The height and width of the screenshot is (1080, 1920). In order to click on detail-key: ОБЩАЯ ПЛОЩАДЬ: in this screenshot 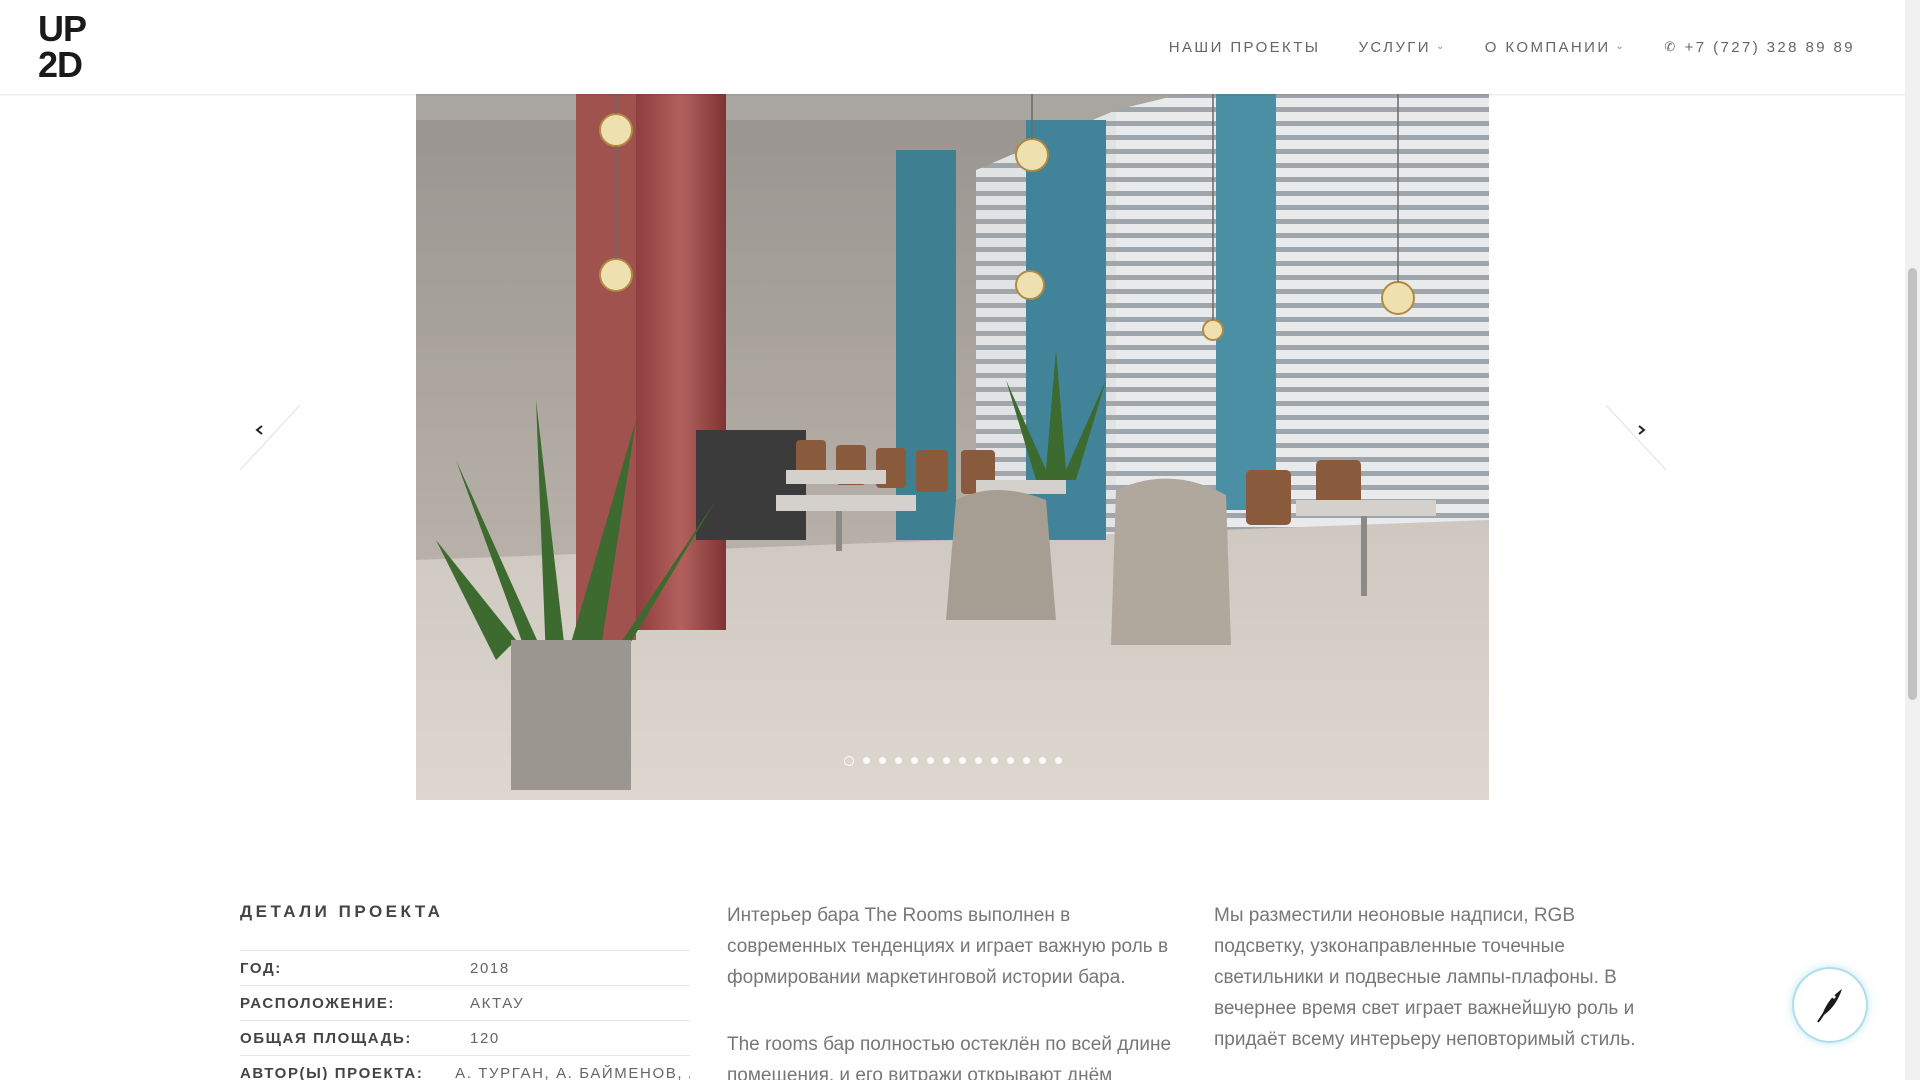, I will do `click(326, 1038)`.